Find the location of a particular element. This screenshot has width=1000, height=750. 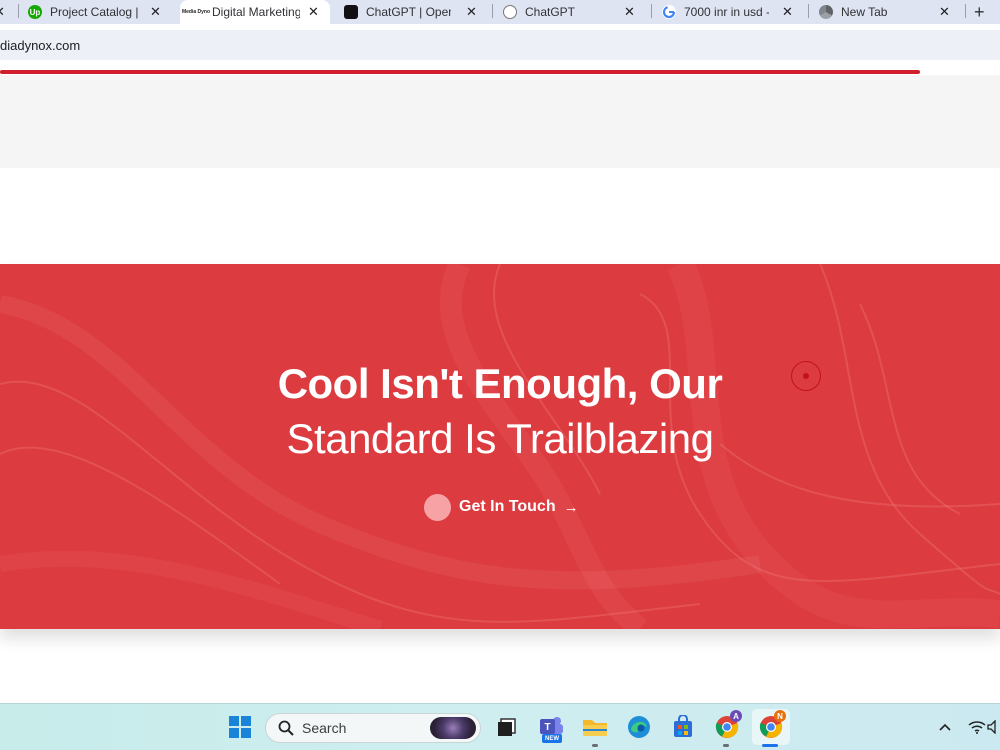

store-icon is located at coordinates (683, 726).